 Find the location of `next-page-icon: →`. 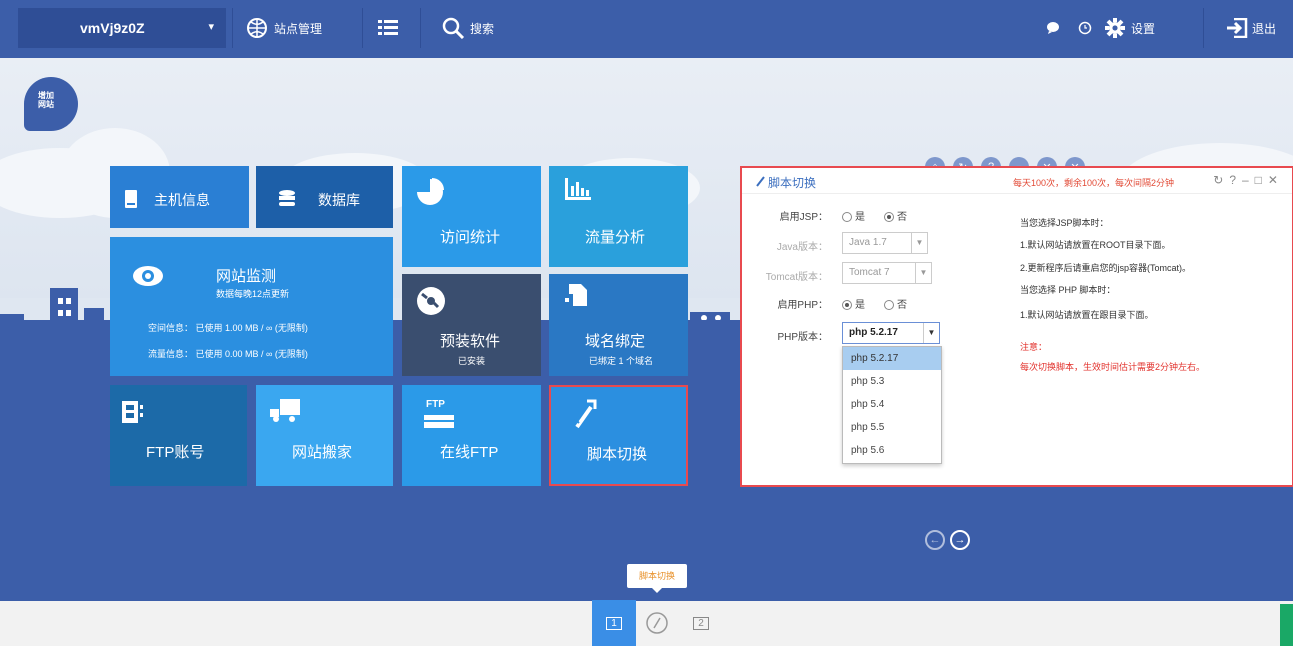

next-page-icon: → is located at coordinates (960, 540).